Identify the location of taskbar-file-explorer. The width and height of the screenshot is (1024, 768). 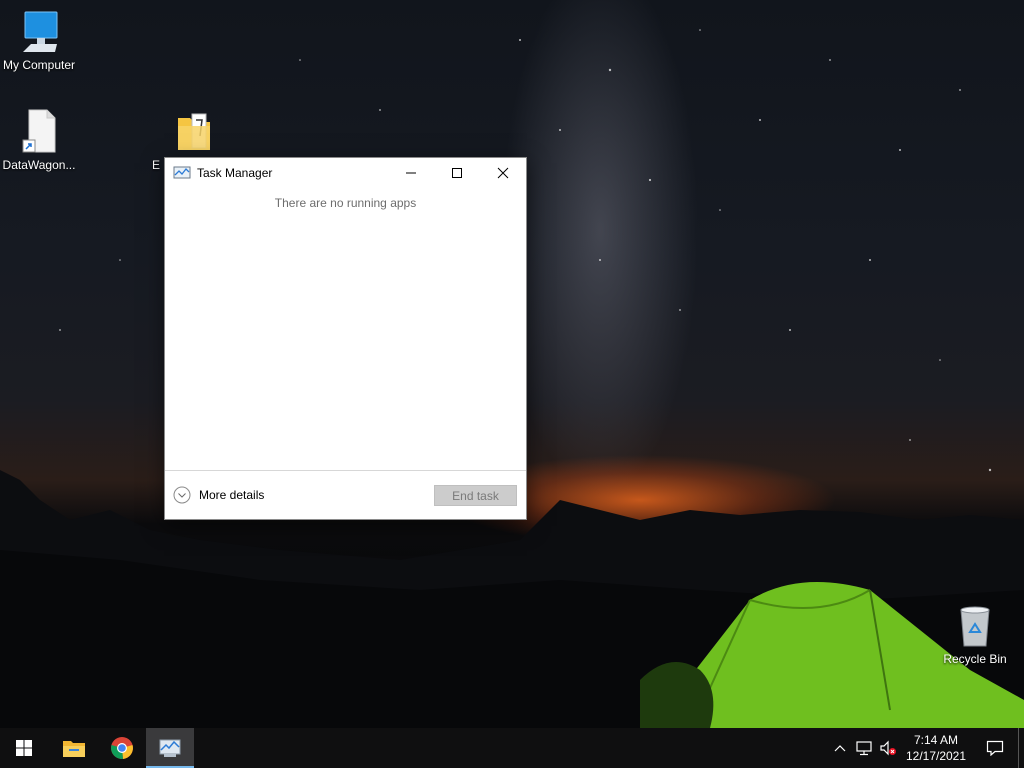
(74, 748).